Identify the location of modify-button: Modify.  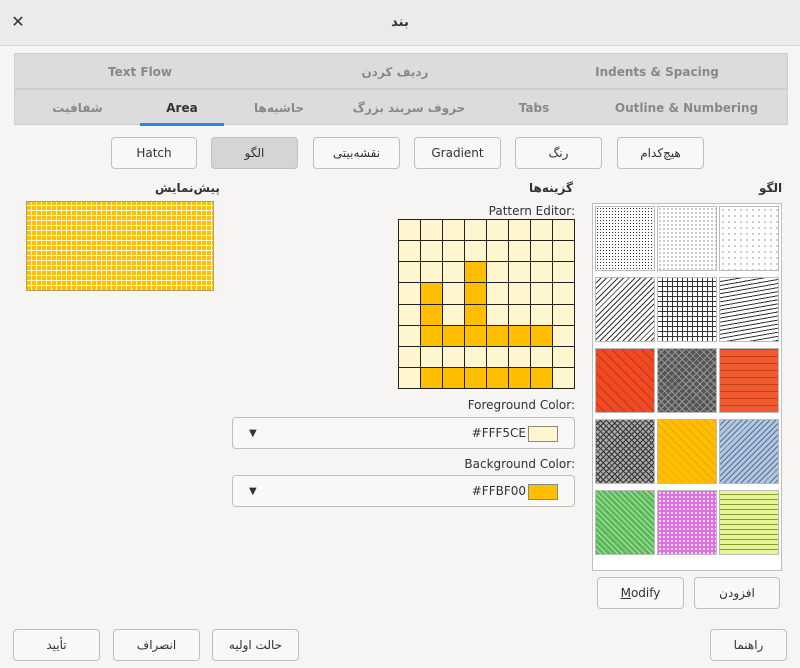
(640, 593).